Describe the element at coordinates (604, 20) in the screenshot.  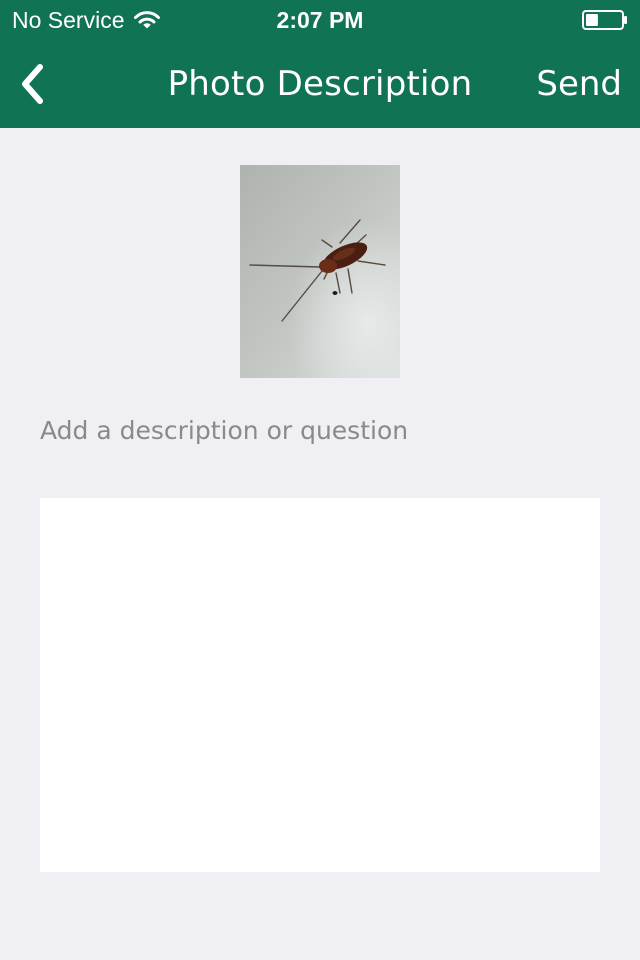
I see `battery-icon` at that location.